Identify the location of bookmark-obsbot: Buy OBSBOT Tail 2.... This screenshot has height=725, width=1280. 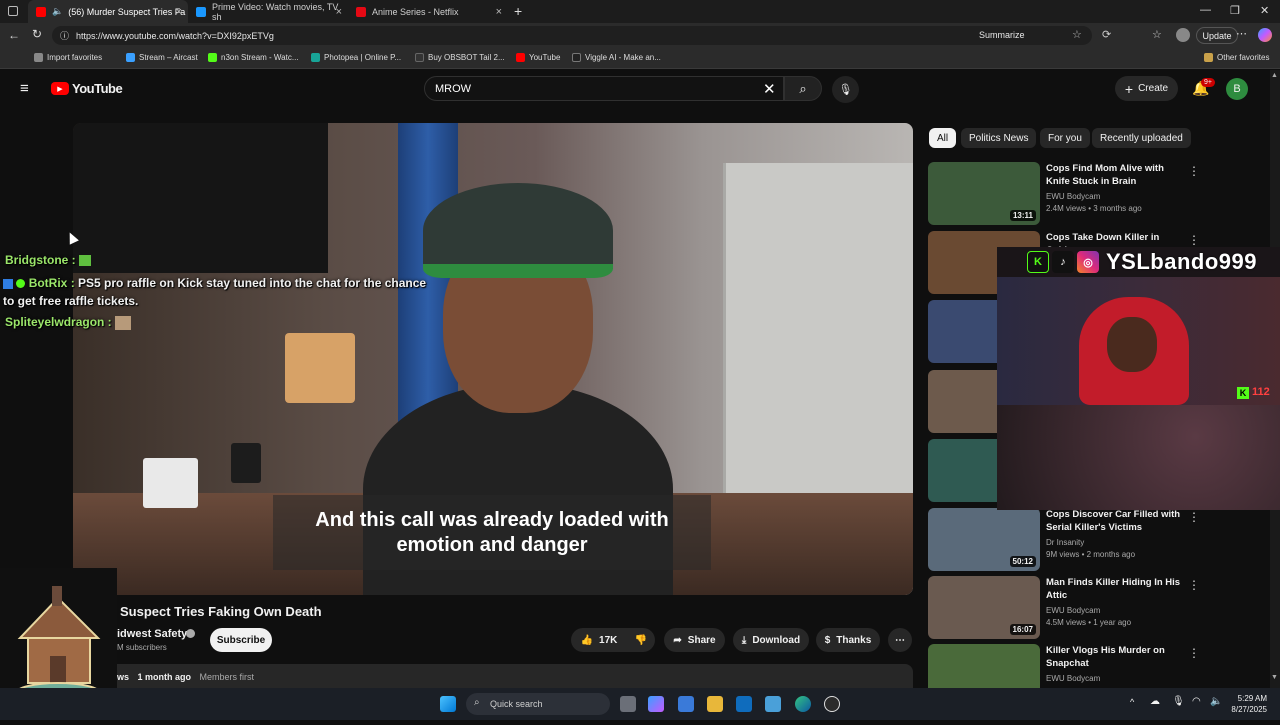
(460, 57).